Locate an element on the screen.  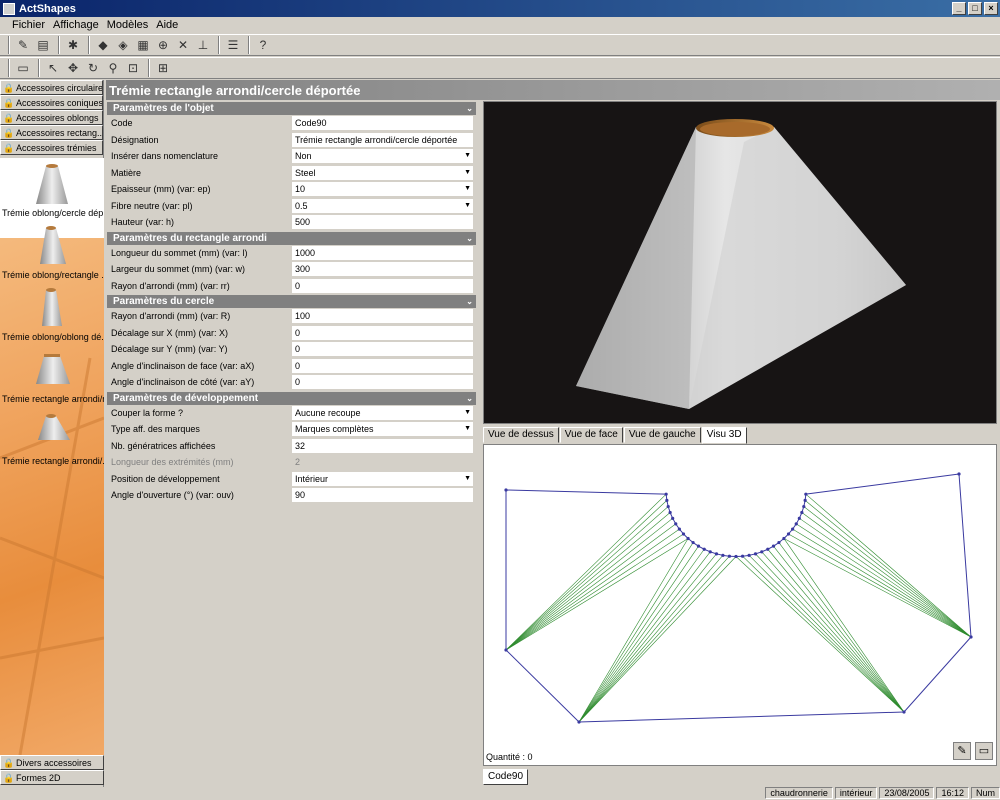
property-dropdown: 10 ▼ is located at coordinates (382, 189).